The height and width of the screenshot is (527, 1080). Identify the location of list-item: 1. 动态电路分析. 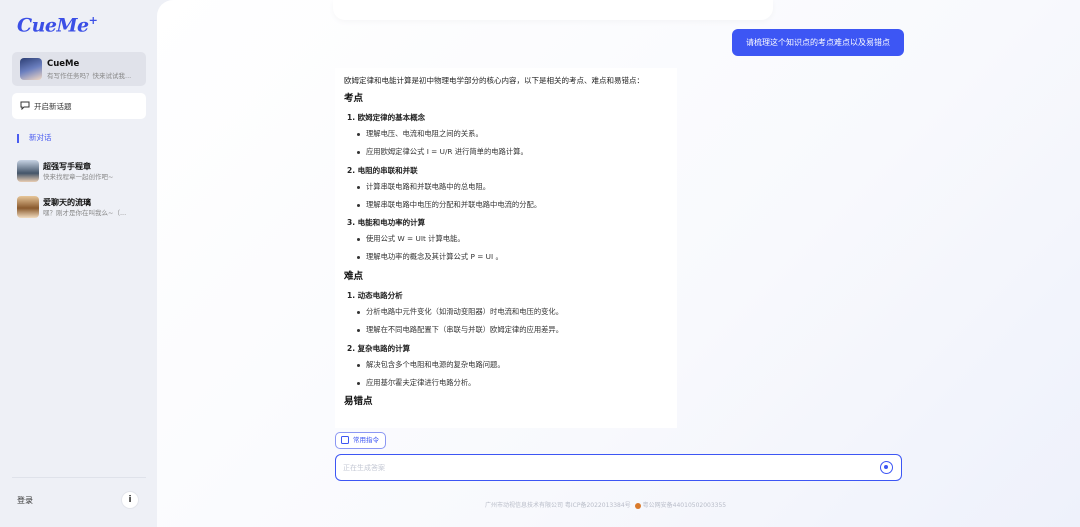
(375, 296).